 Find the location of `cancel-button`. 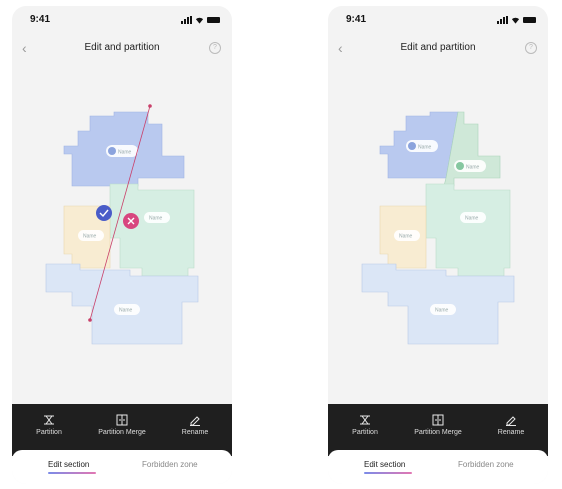

cancel-button is located at coordinates (131, 221).